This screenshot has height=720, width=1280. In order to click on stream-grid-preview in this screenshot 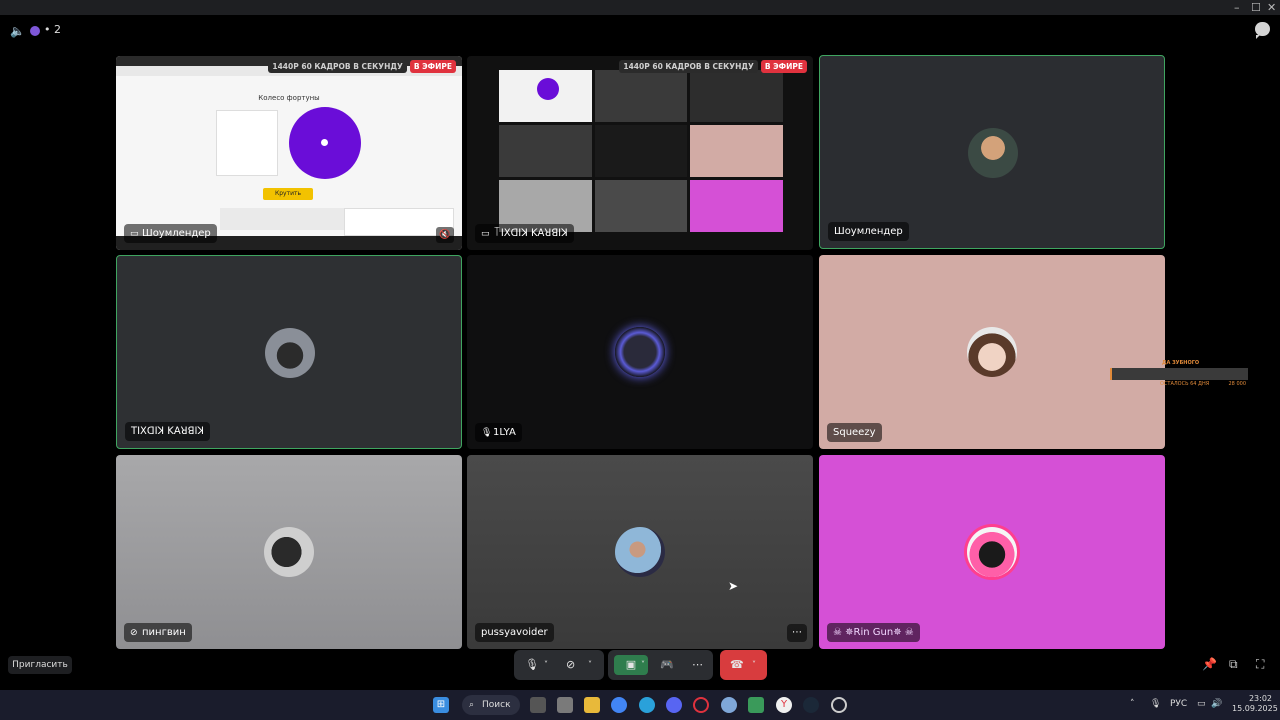, I will do `click(641, 151)`.